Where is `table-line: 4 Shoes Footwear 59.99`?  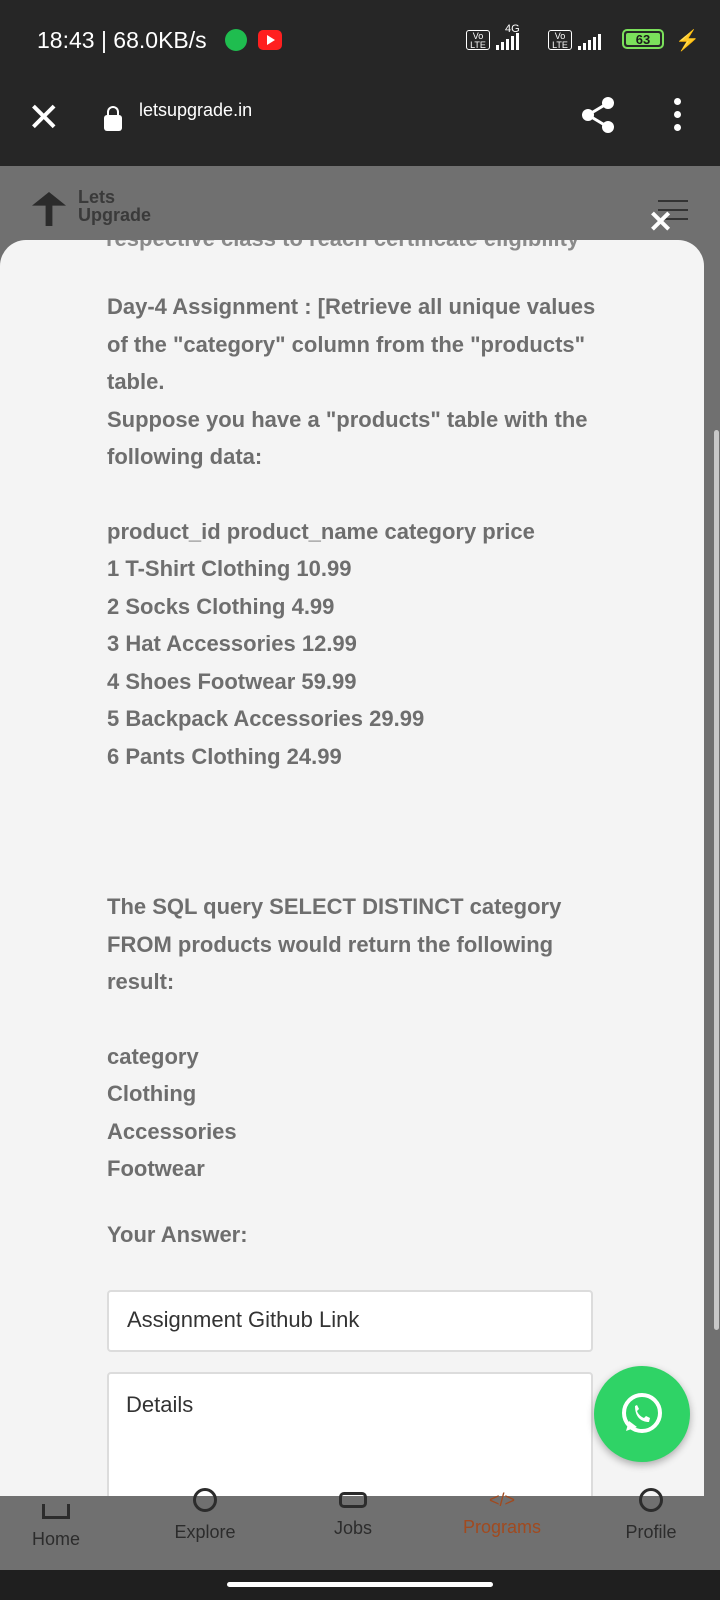
table-line: 4 Shoes Footwear 59.99 is located at coordinates (232, 681).